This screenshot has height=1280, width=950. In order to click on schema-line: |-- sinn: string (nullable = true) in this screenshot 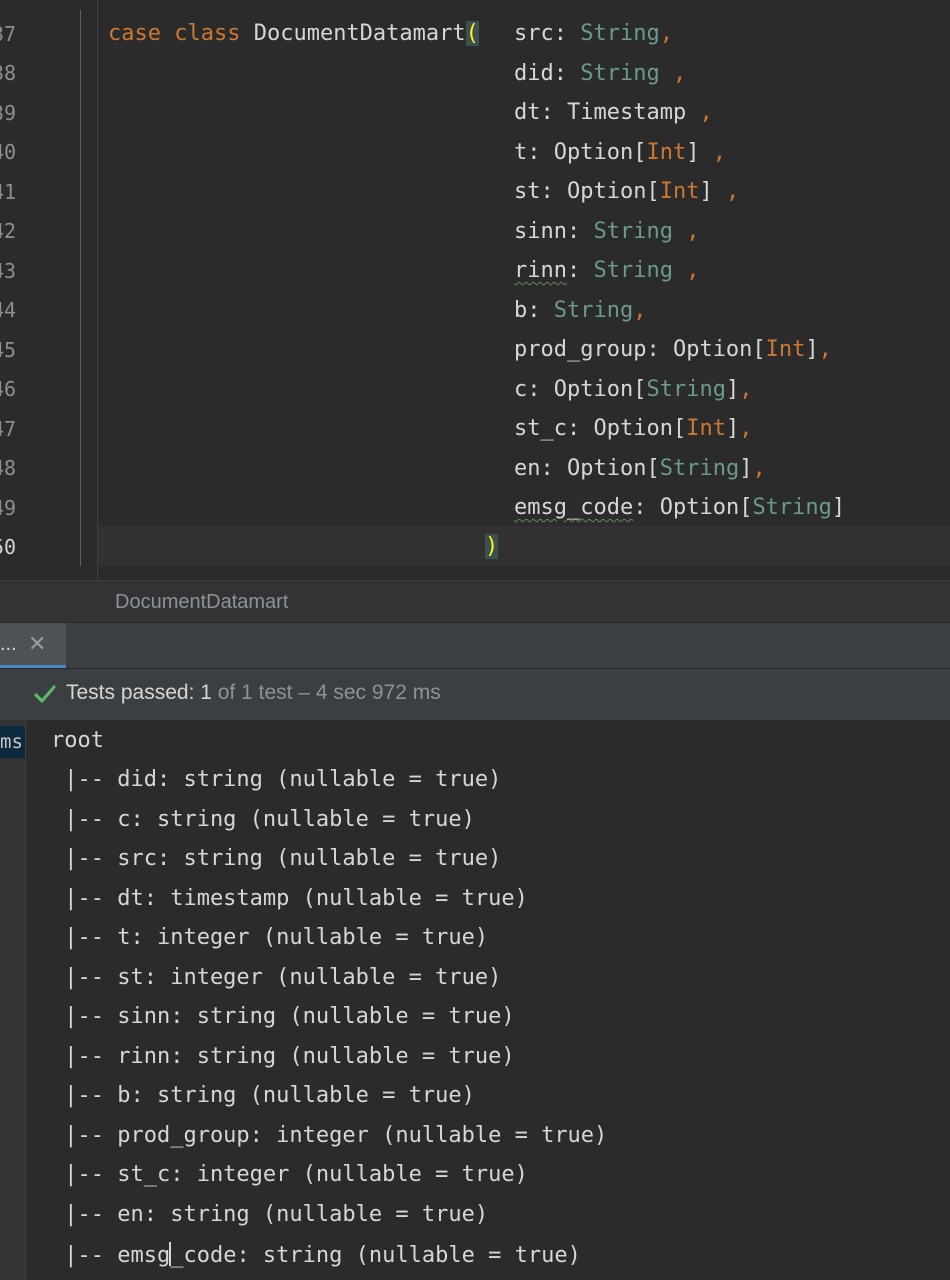, I will do `click(283, 1016)`.